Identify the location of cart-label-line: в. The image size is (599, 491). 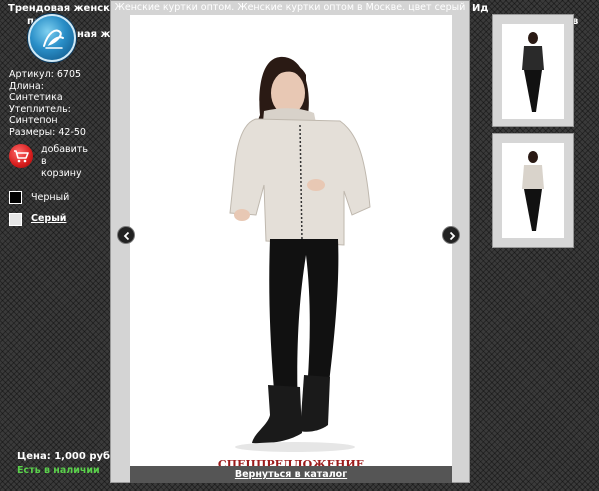
(71, 162).